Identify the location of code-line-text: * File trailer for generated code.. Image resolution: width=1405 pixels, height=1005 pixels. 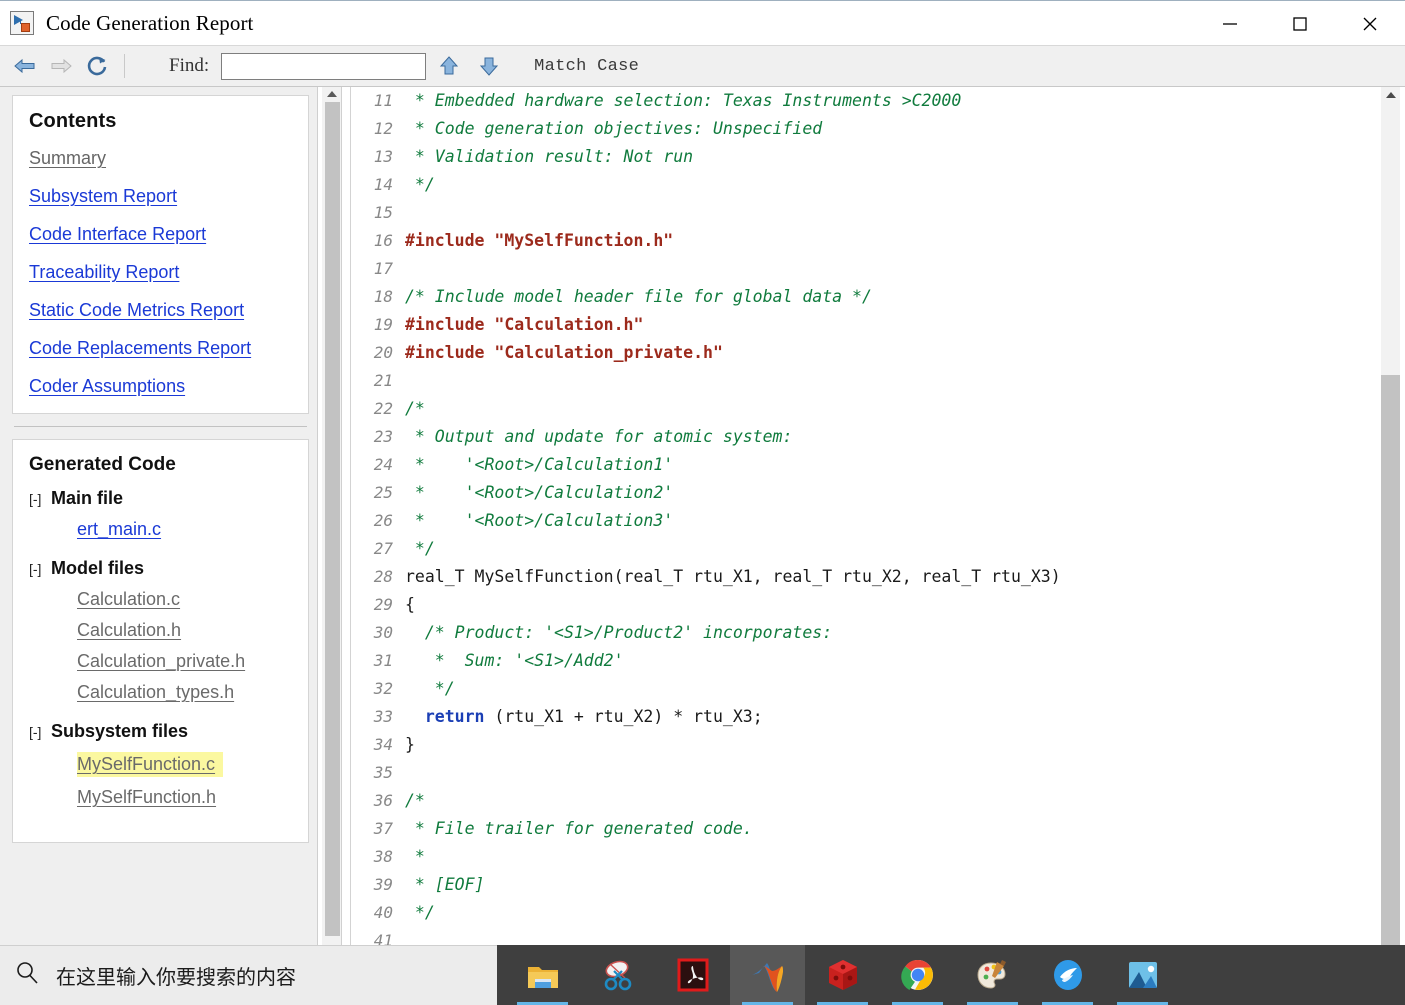
(573, 829).